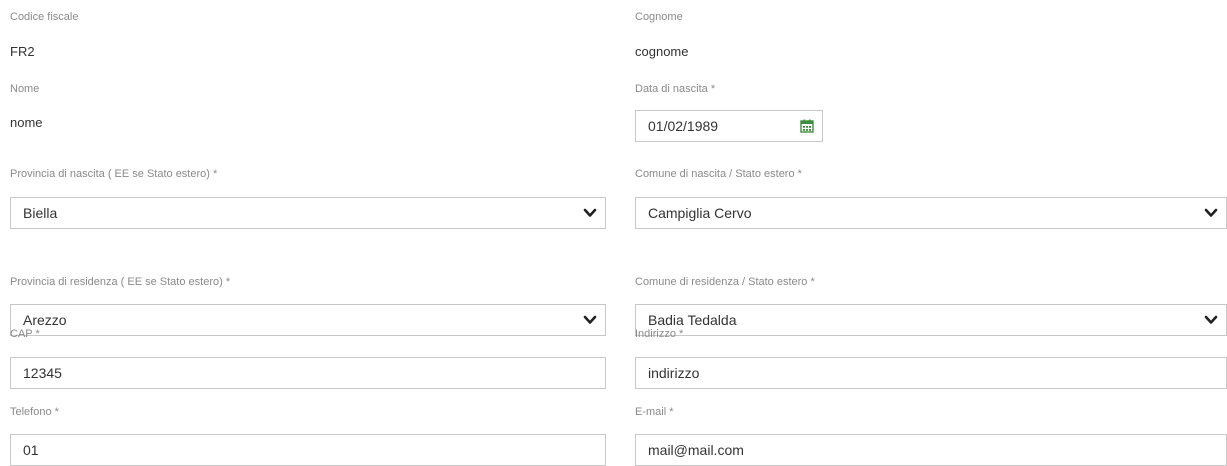 This screenshot has height=466, width=1227. Describe the element at coordinates (931, 213) in the screenshot. I see `comune-nascita-select: Campiglia Cervo` at that location.